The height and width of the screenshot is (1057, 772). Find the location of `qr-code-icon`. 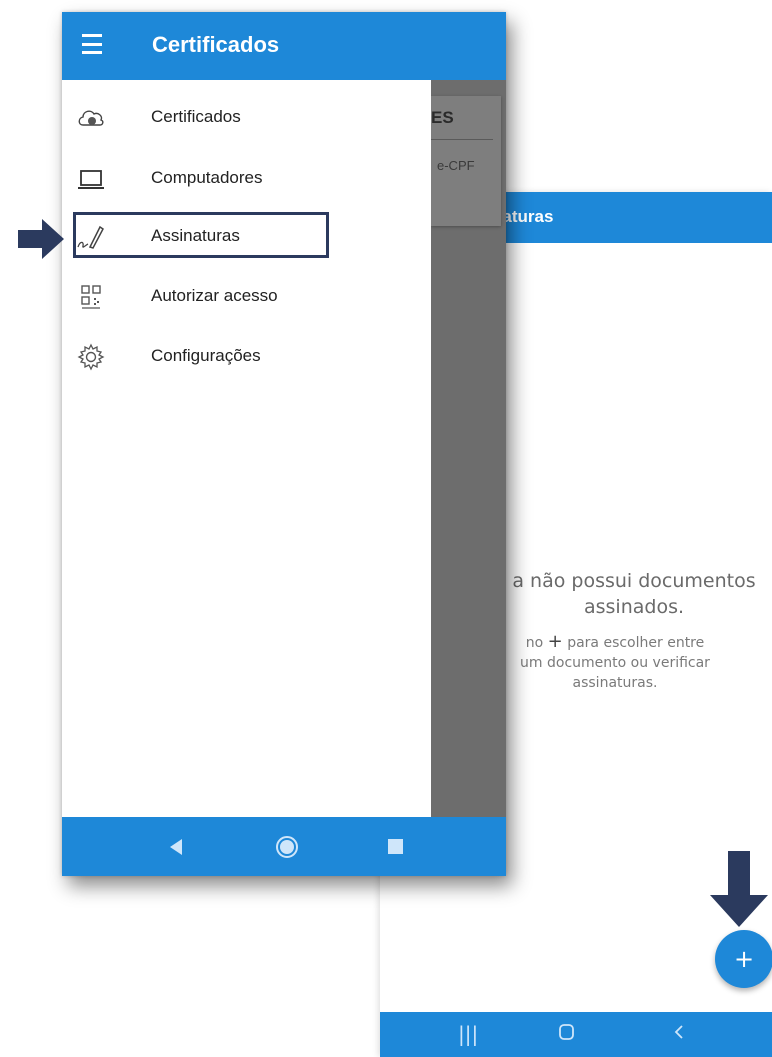

qr-code-icon is located at coordinates (91, 297).